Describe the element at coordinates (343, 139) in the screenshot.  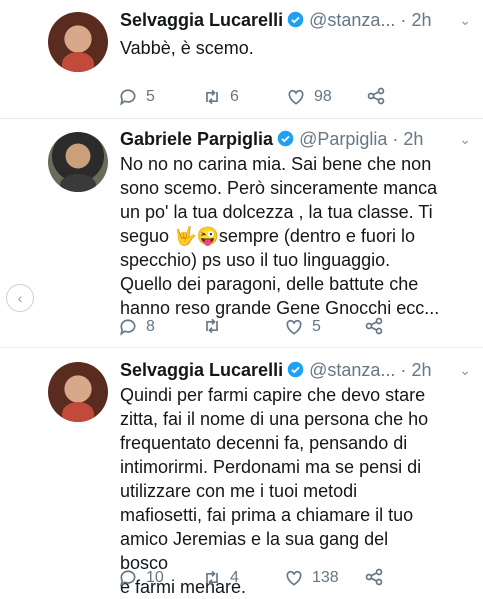
I see `author-handle: @Parpiglia` at that location.